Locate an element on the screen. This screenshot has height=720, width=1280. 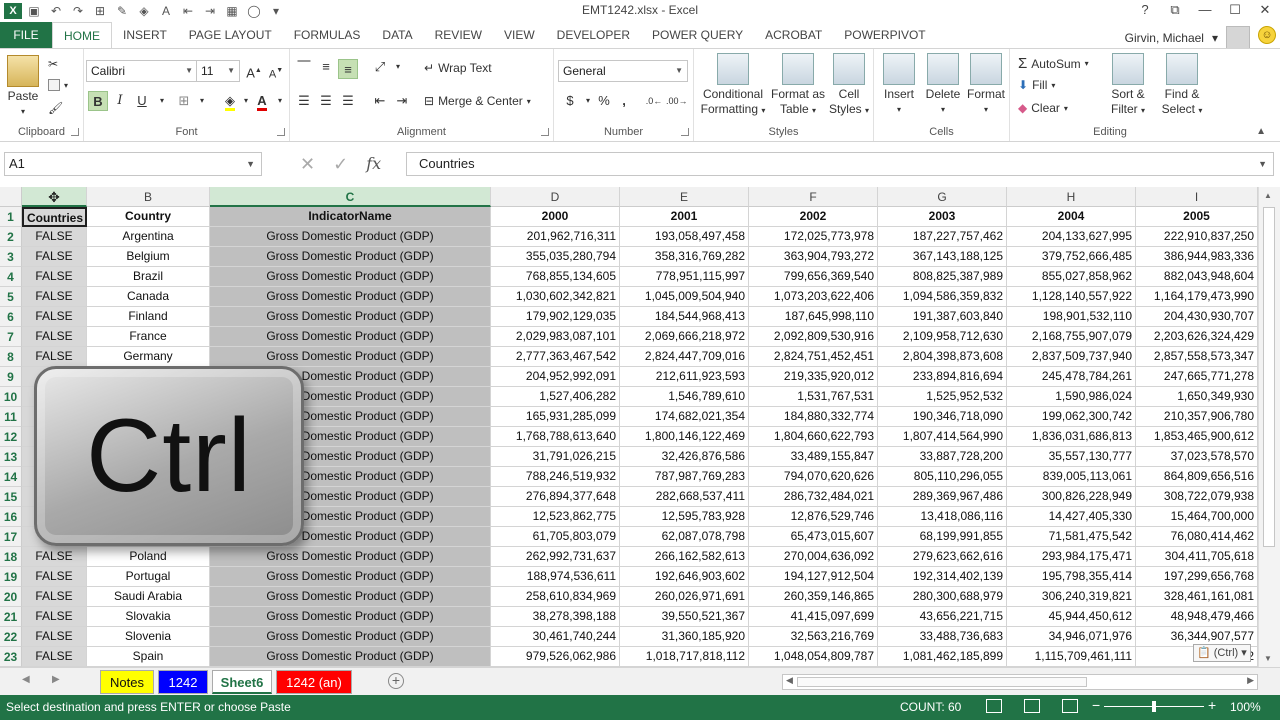
vertical-scrollbar: ▲ ▼ is located at coordinates (1269, 427).